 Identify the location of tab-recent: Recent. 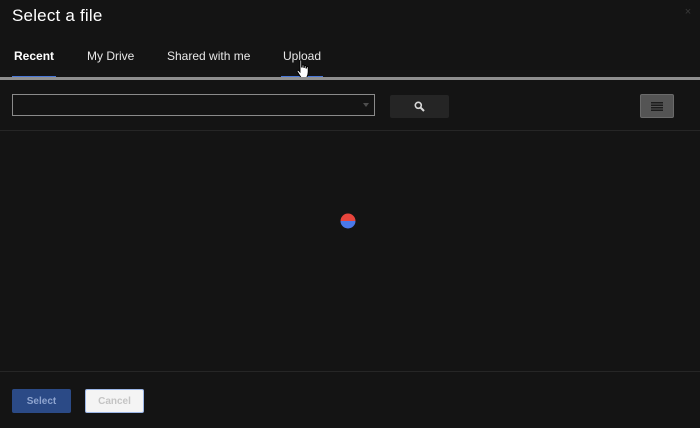
(34, 63).